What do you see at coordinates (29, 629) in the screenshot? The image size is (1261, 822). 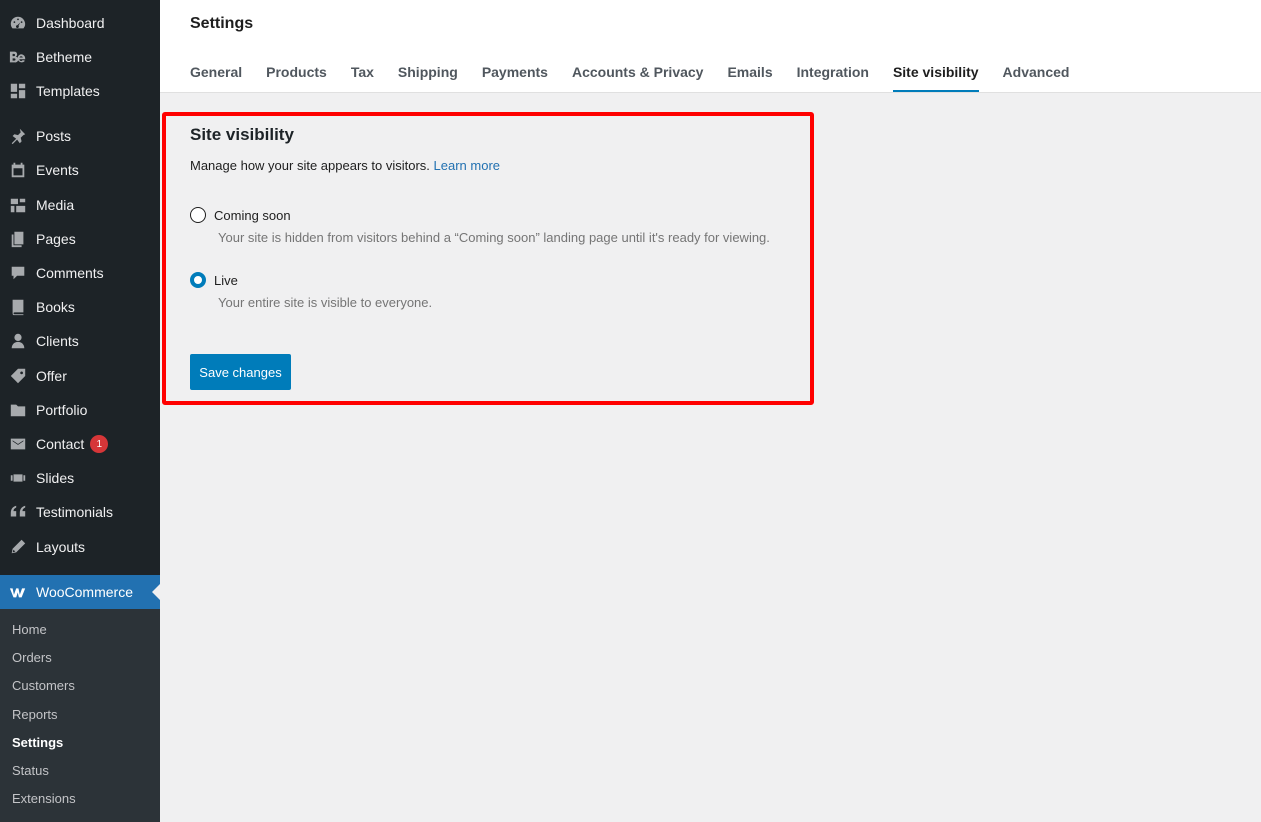 I see `submenu-item-home: Home` at bounding box center [29, 629].